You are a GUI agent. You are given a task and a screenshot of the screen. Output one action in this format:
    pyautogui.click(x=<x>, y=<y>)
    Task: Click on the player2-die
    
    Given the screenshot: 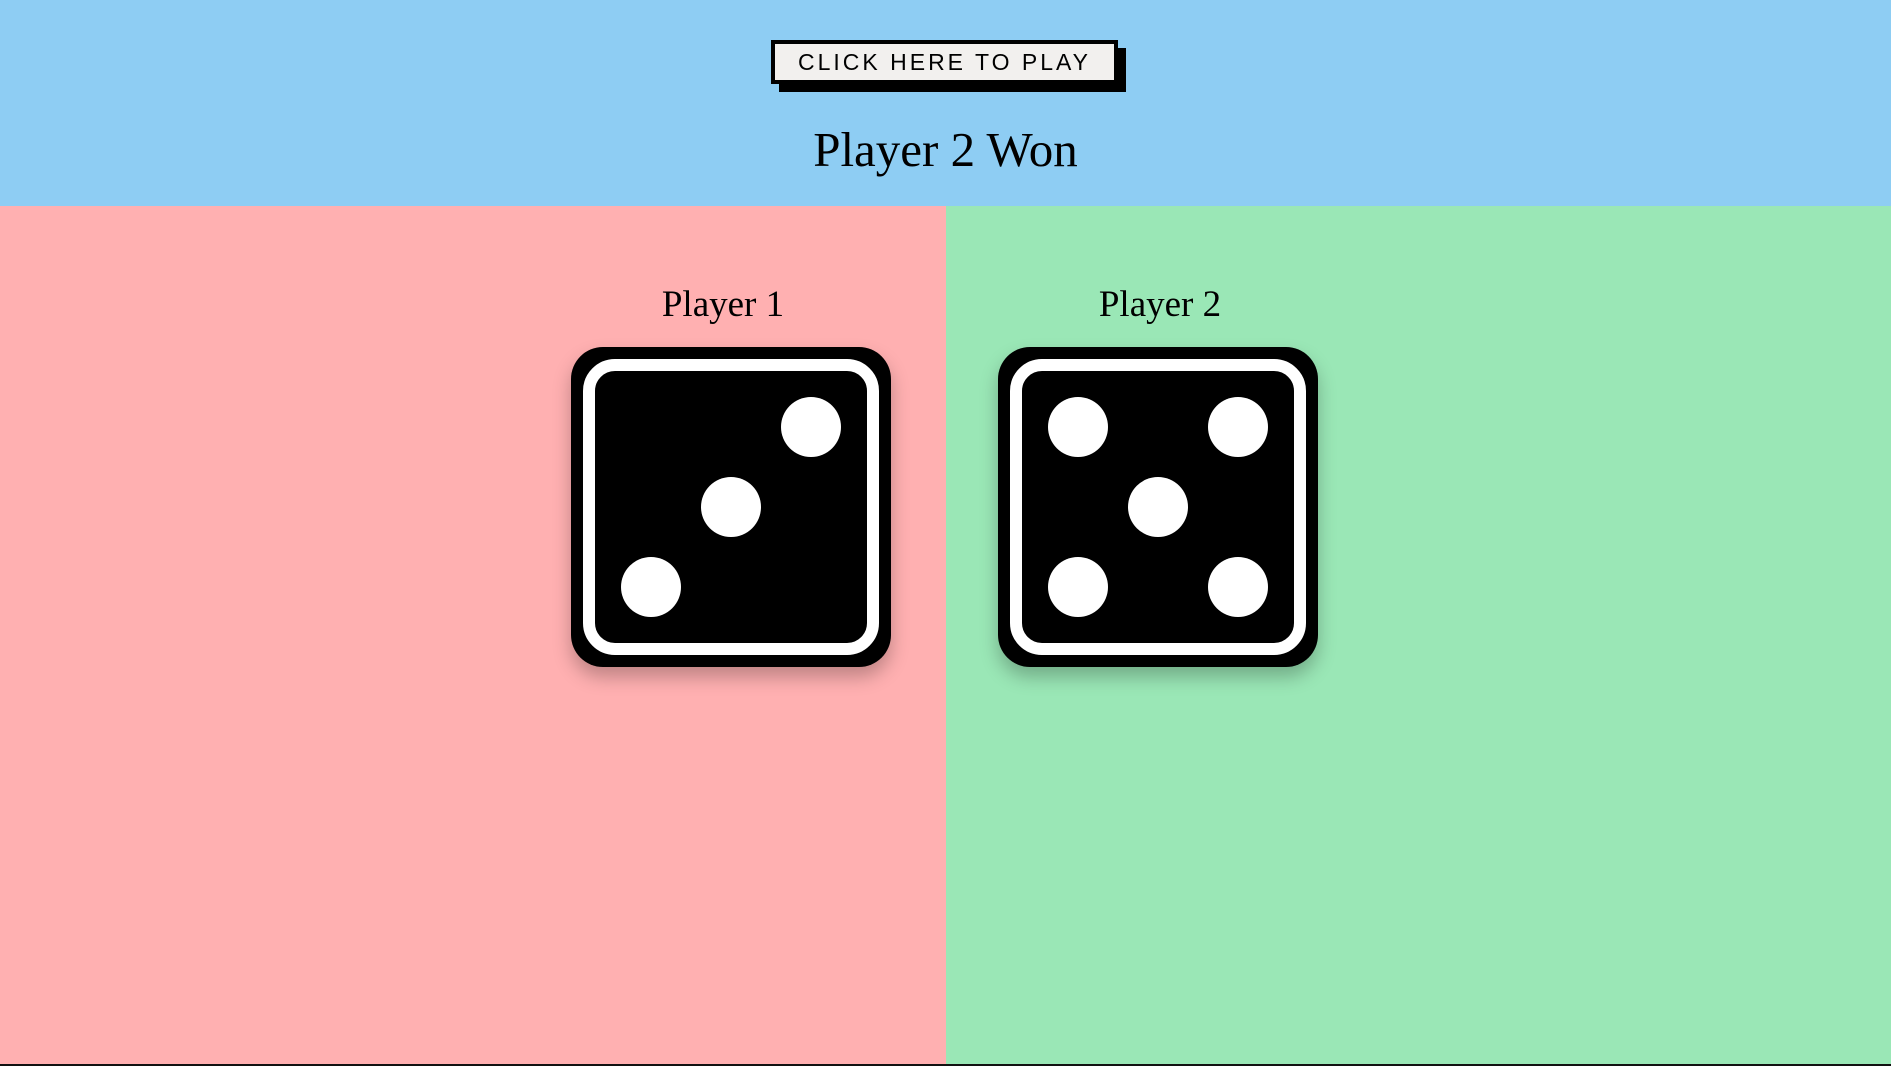 What is the action you would take?
    pyautogui.click(x=1158, y=507)
    